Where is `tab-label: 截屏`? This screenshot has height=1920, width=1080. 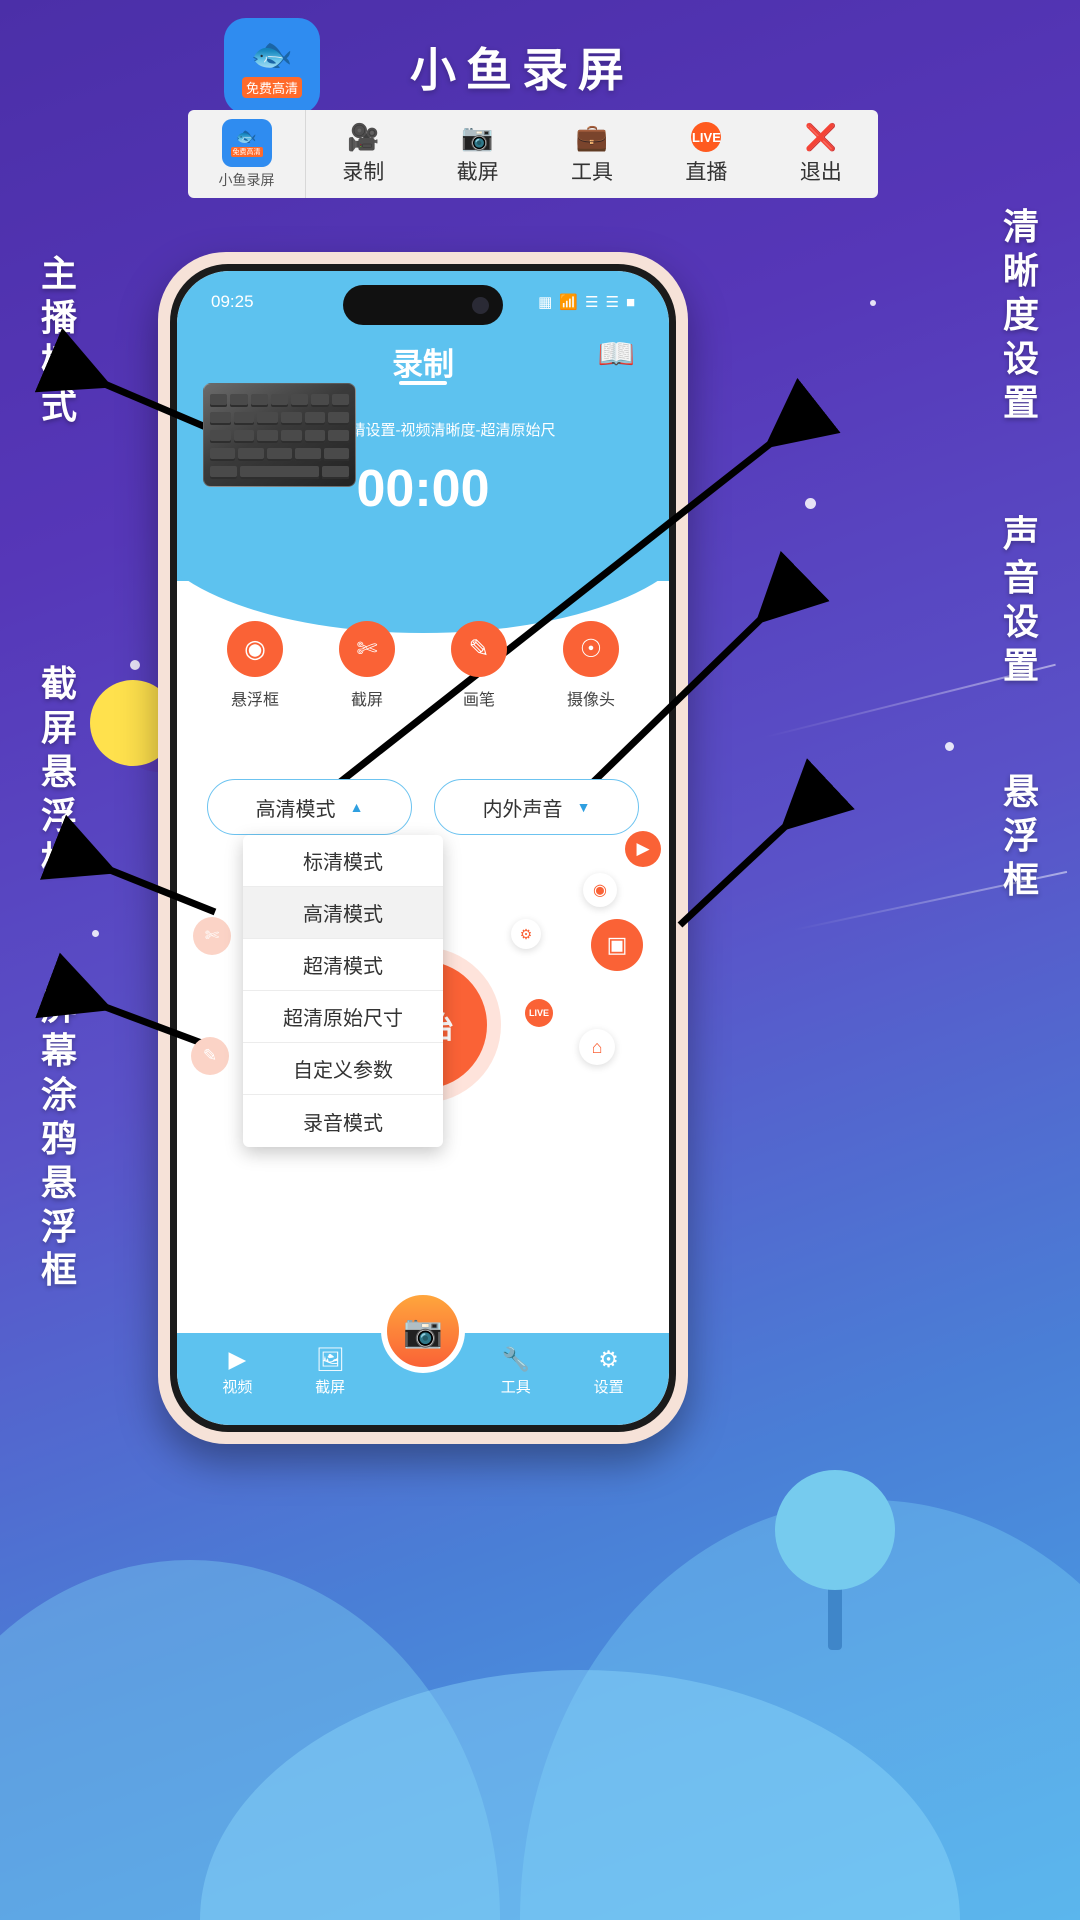
tab-label: 截屏 is located at coordinates (330, 1387).